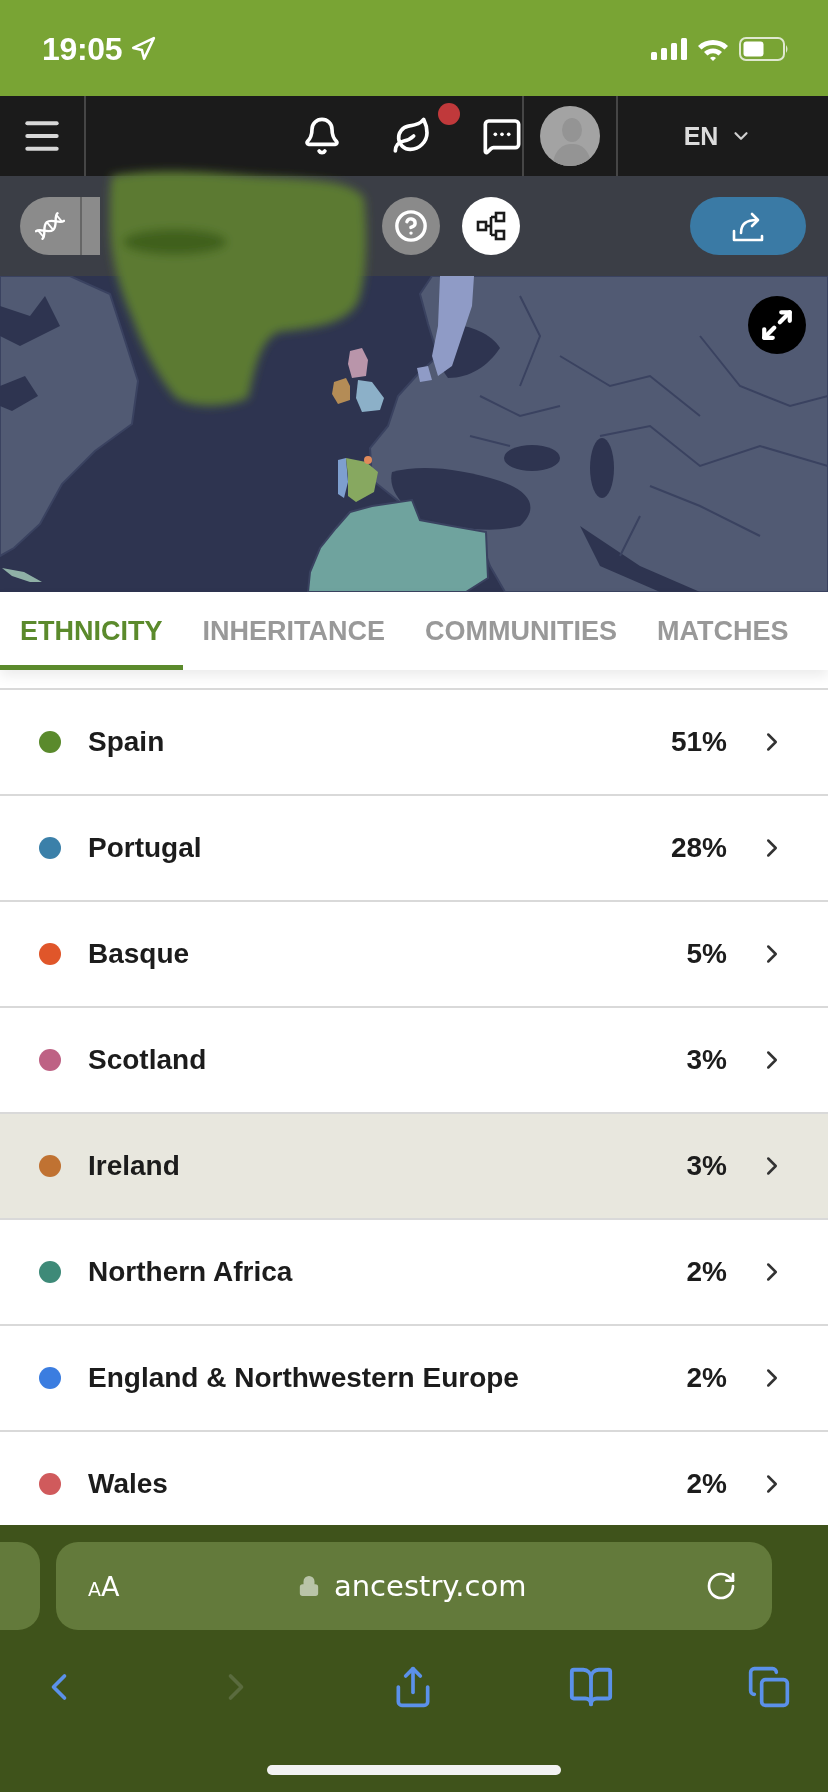 The width and height of the screenshot is (828, 1792). I want to click on tab: ETHNICITY, so click(91, 631).